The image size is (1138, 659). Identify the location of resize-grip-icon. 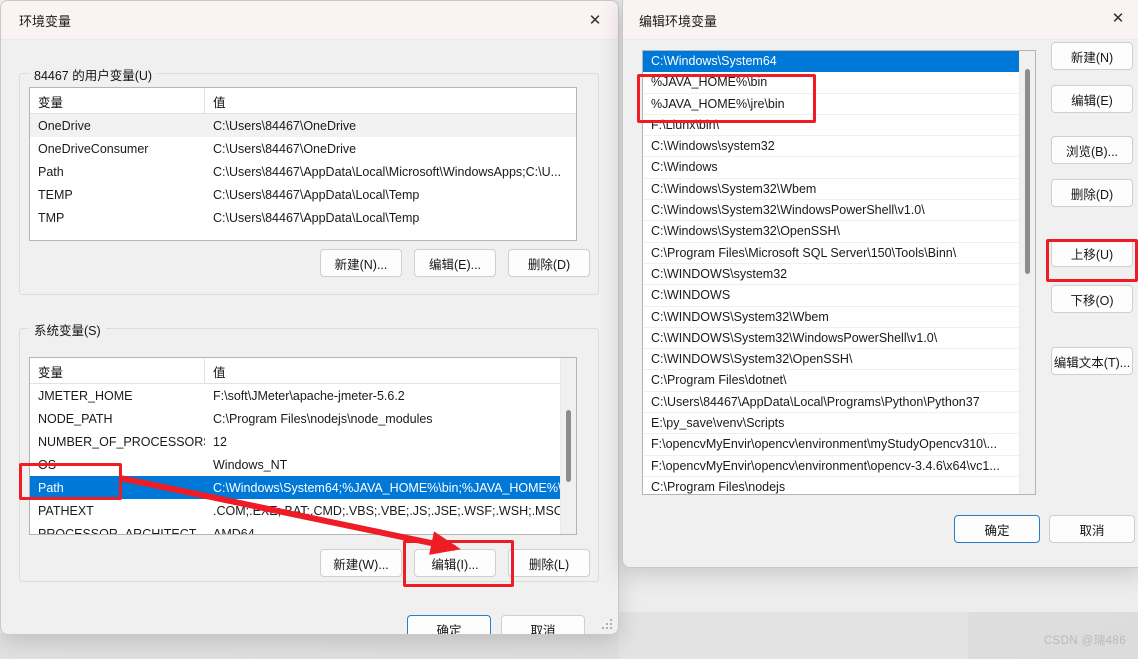
(607, 624).